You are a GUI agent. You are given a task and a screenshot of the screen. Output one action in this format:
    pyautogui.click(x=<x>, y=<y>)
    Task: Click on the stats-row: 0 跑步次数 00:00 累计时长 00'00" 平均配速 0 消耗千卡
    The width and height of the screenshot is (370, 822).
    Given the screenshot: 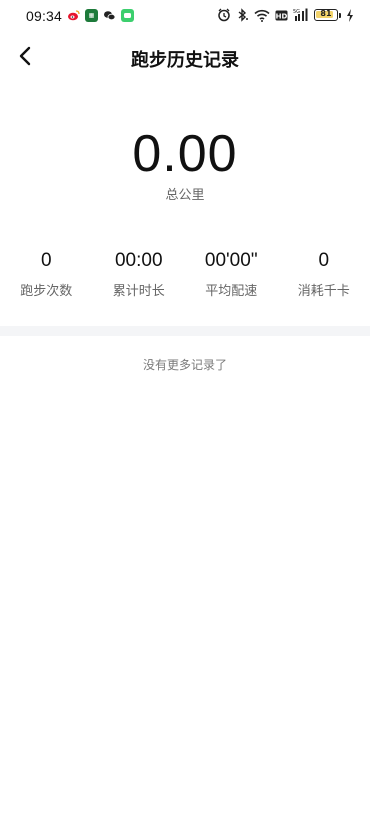 What is the action you would take?
    pyautogui.click(x=185, y=273)
    